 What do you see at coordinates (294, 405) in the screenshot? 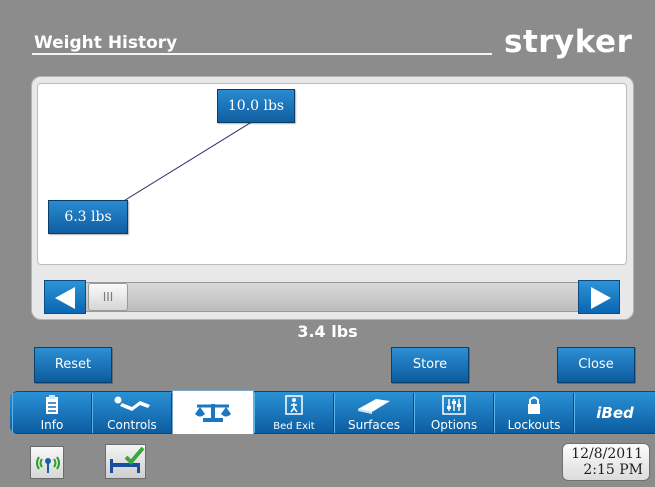
I see `bed-exit-icon` at bounding box center [294, 405].